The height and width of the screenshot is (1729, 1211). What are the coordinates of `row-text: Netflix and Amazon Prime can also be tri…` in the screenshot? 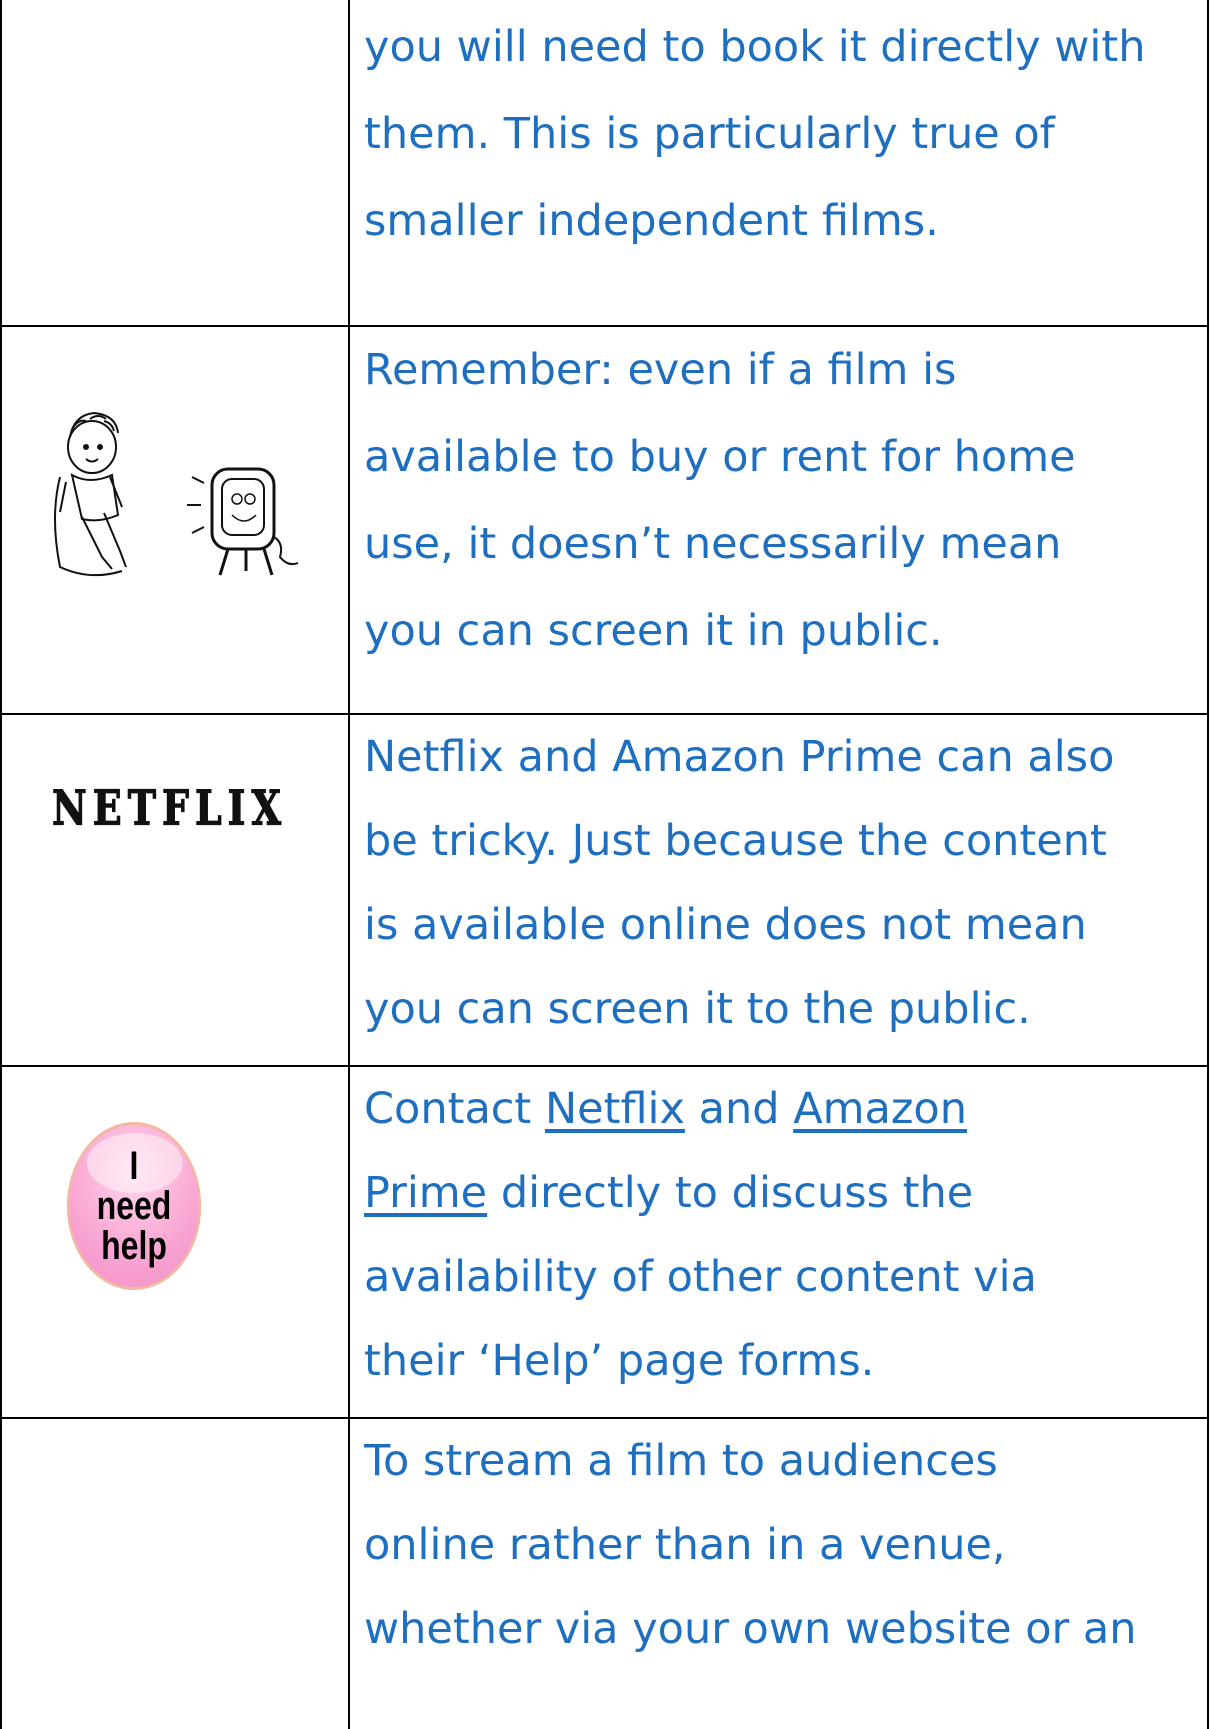 It's located at (778, 890).